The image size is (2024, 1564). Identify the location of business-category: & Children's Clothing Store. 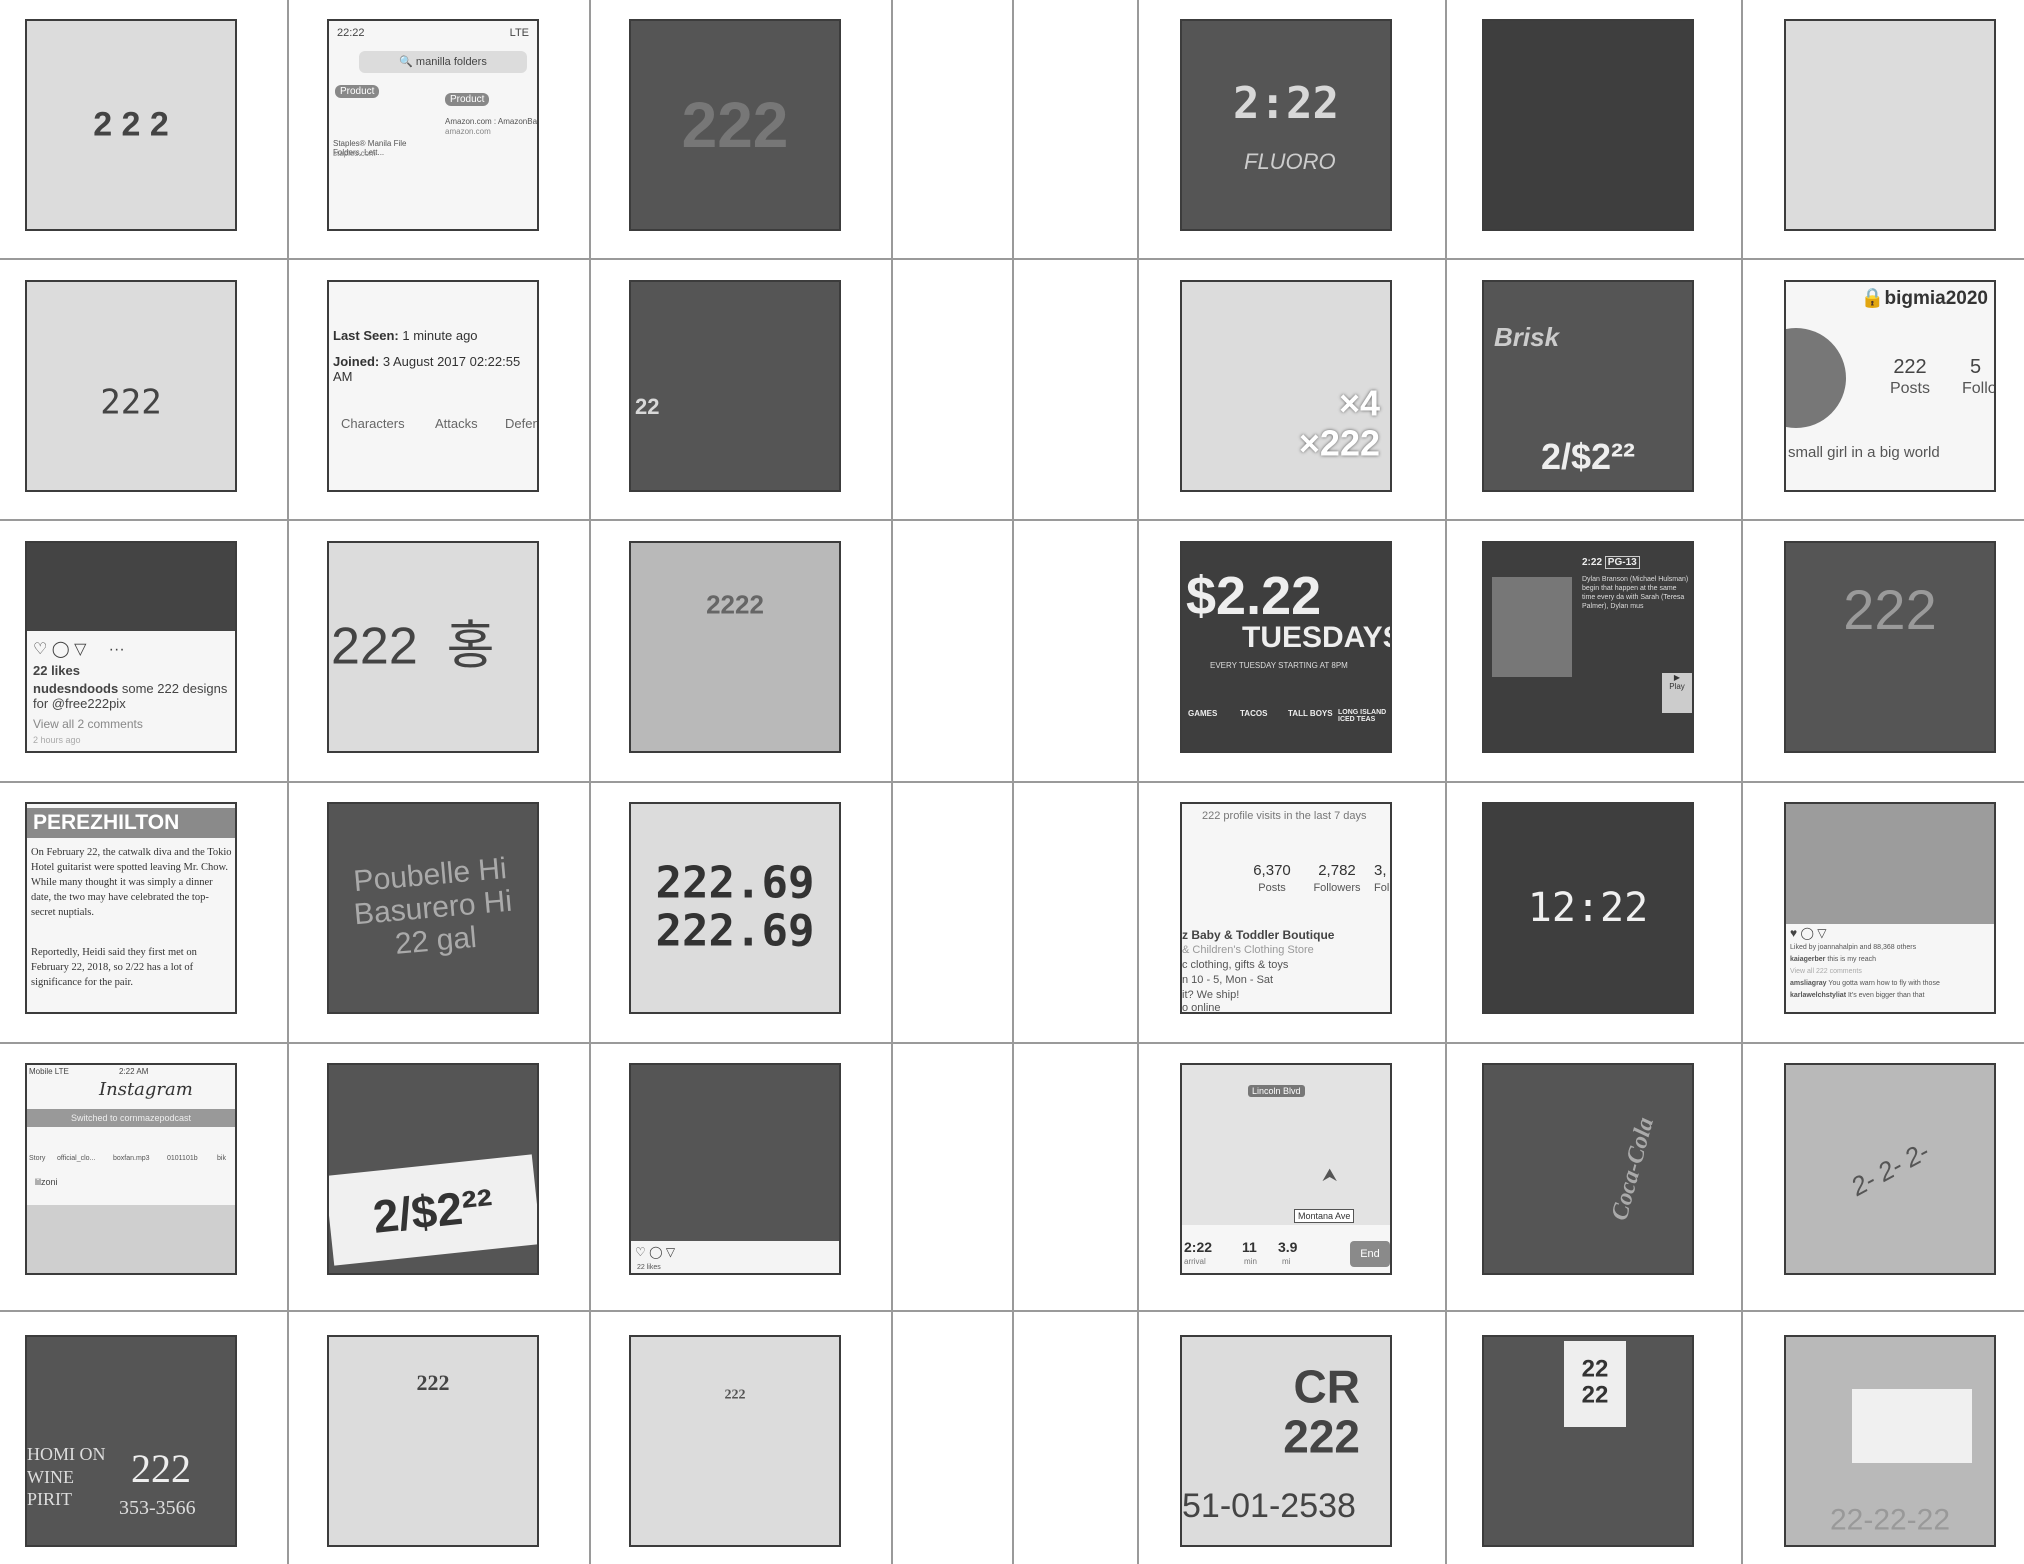
(1248, 950).